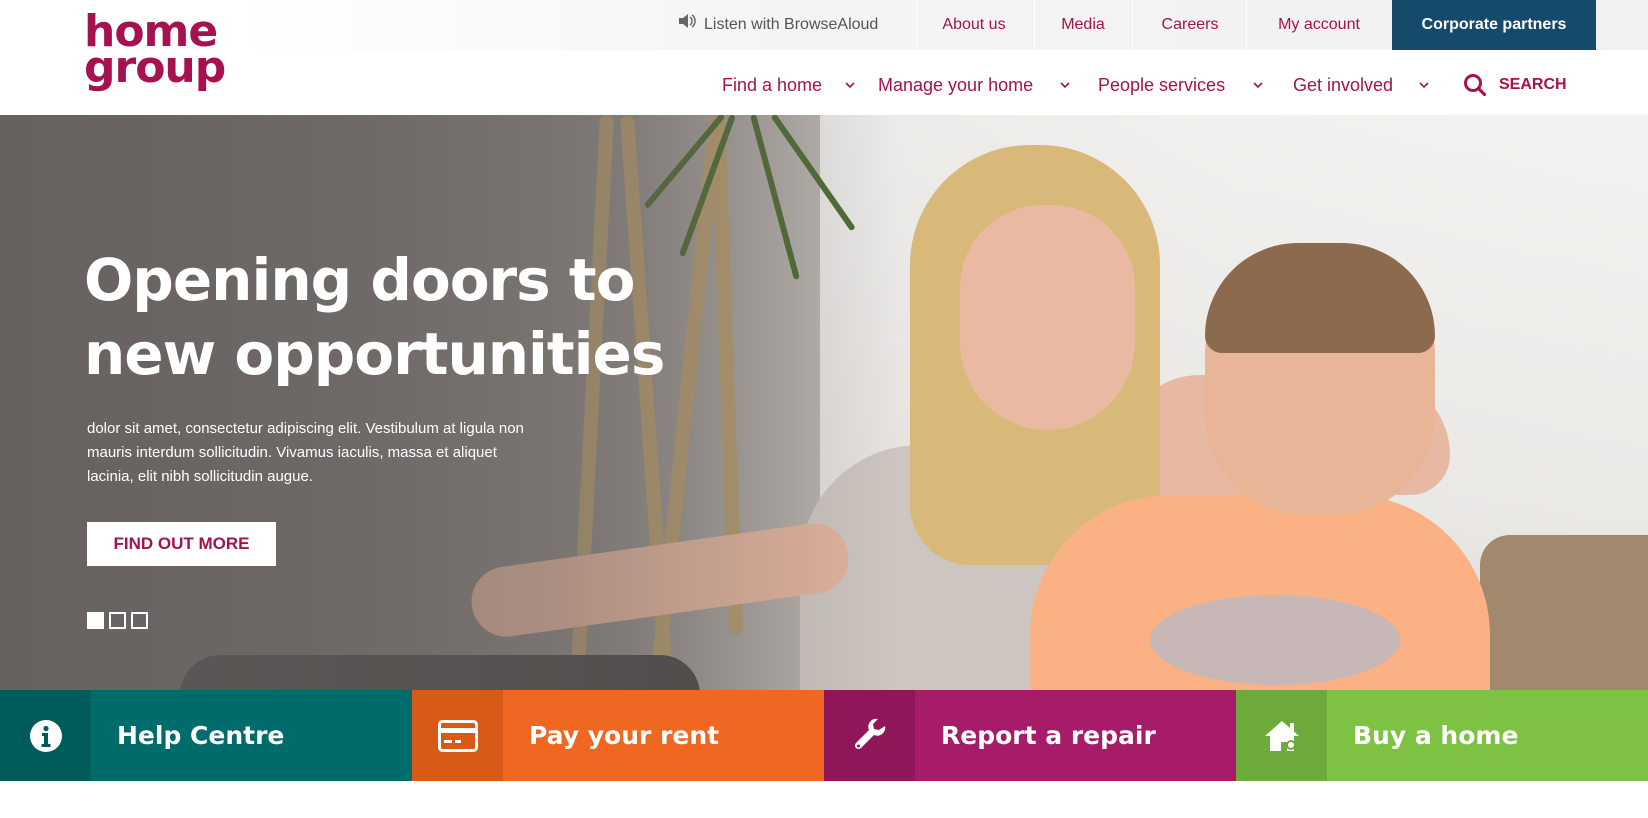  What do you see at coordinates (181, 544) in the screenshot?
I see `find-out-more-button: FIND OUT MORE` at bounding box center [181, 544].